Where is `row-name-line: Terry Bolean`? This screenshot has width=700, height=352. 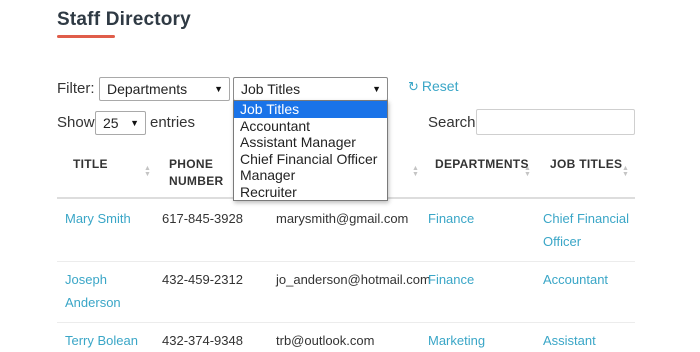 row-name-line: Terry Bolean is located at coordinates (101, 340).